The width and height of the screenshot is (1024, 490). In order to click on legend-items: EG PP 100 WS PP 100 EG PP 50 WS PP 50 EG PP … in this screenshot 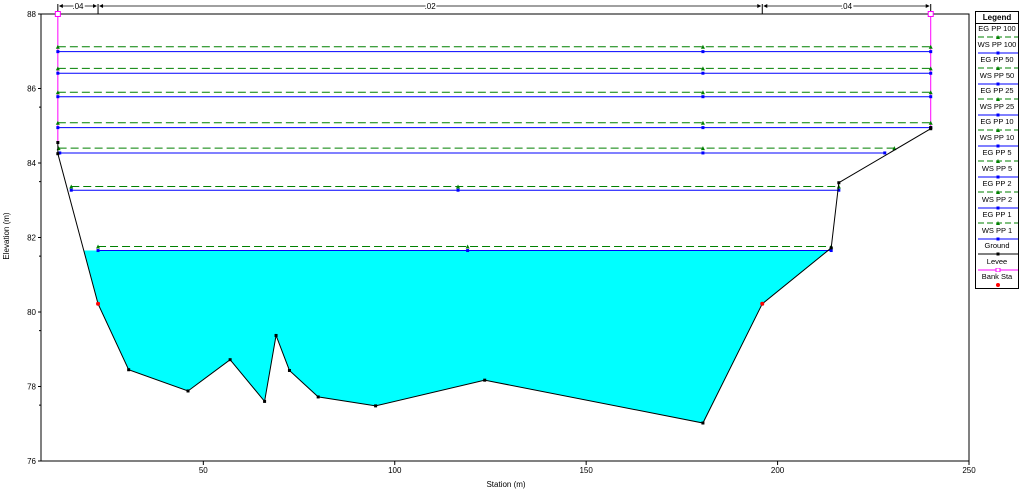, I will do `click(997, 156)`.